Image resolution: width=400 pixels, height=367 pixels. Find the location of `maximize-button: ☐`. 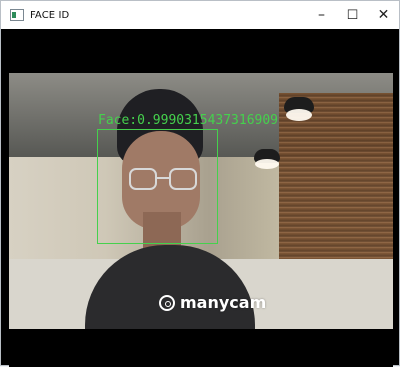

maximize-button: ☐ is located at coordinates (352, 15).